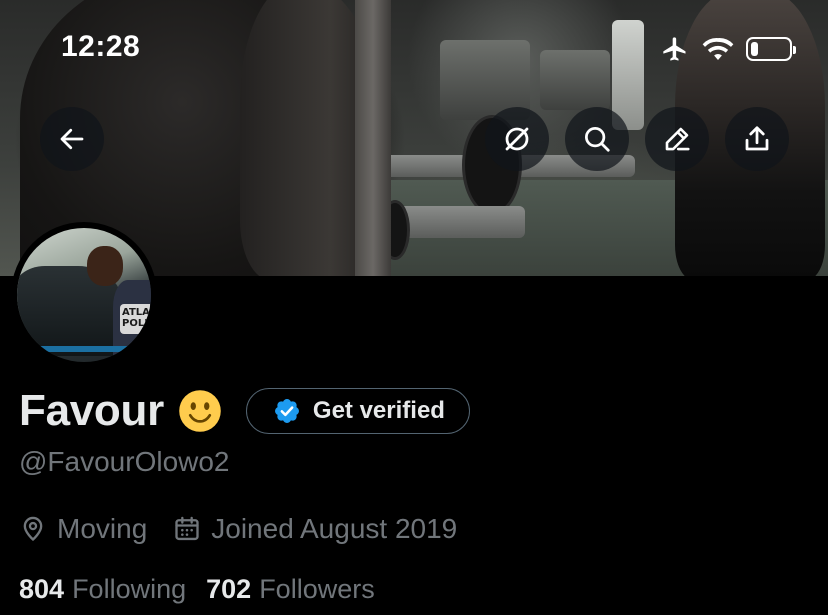  I want to click on edit-profile-button, so click(677, 139).